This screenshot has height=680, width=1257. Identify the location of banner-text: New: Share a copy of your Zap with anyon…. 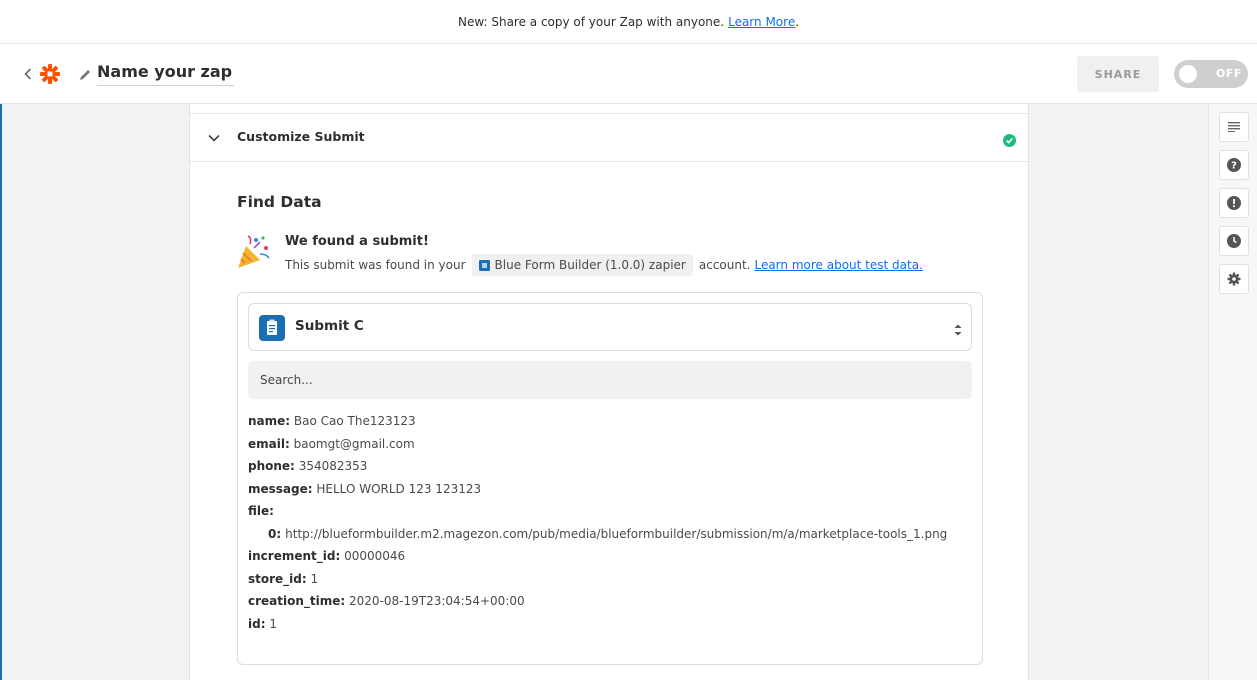
(591, 21).